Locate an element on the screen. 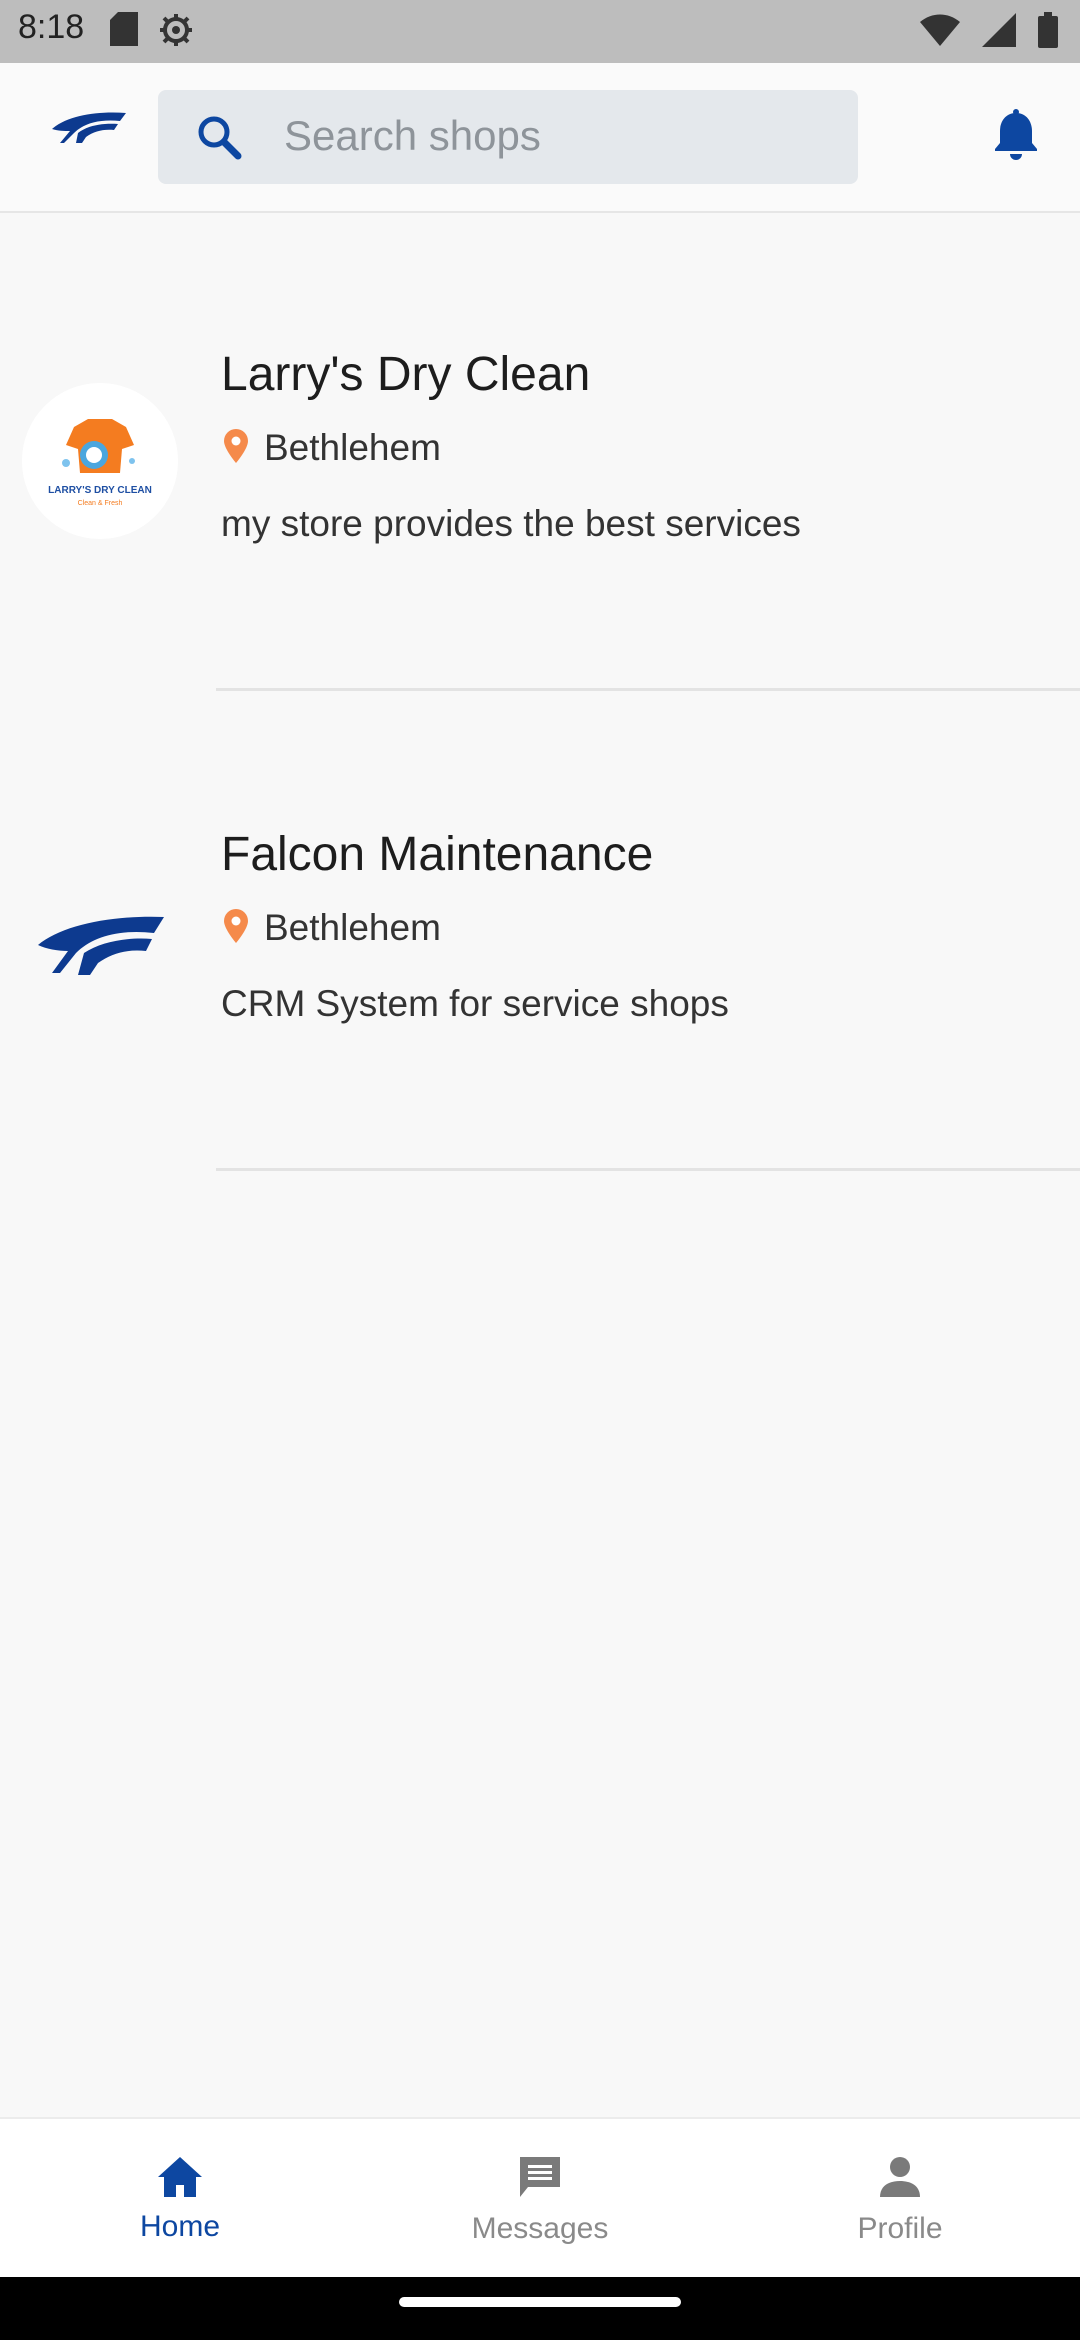 This screenshot has height=2340, width=1080. search-icon is located at coordinates (219, 139).